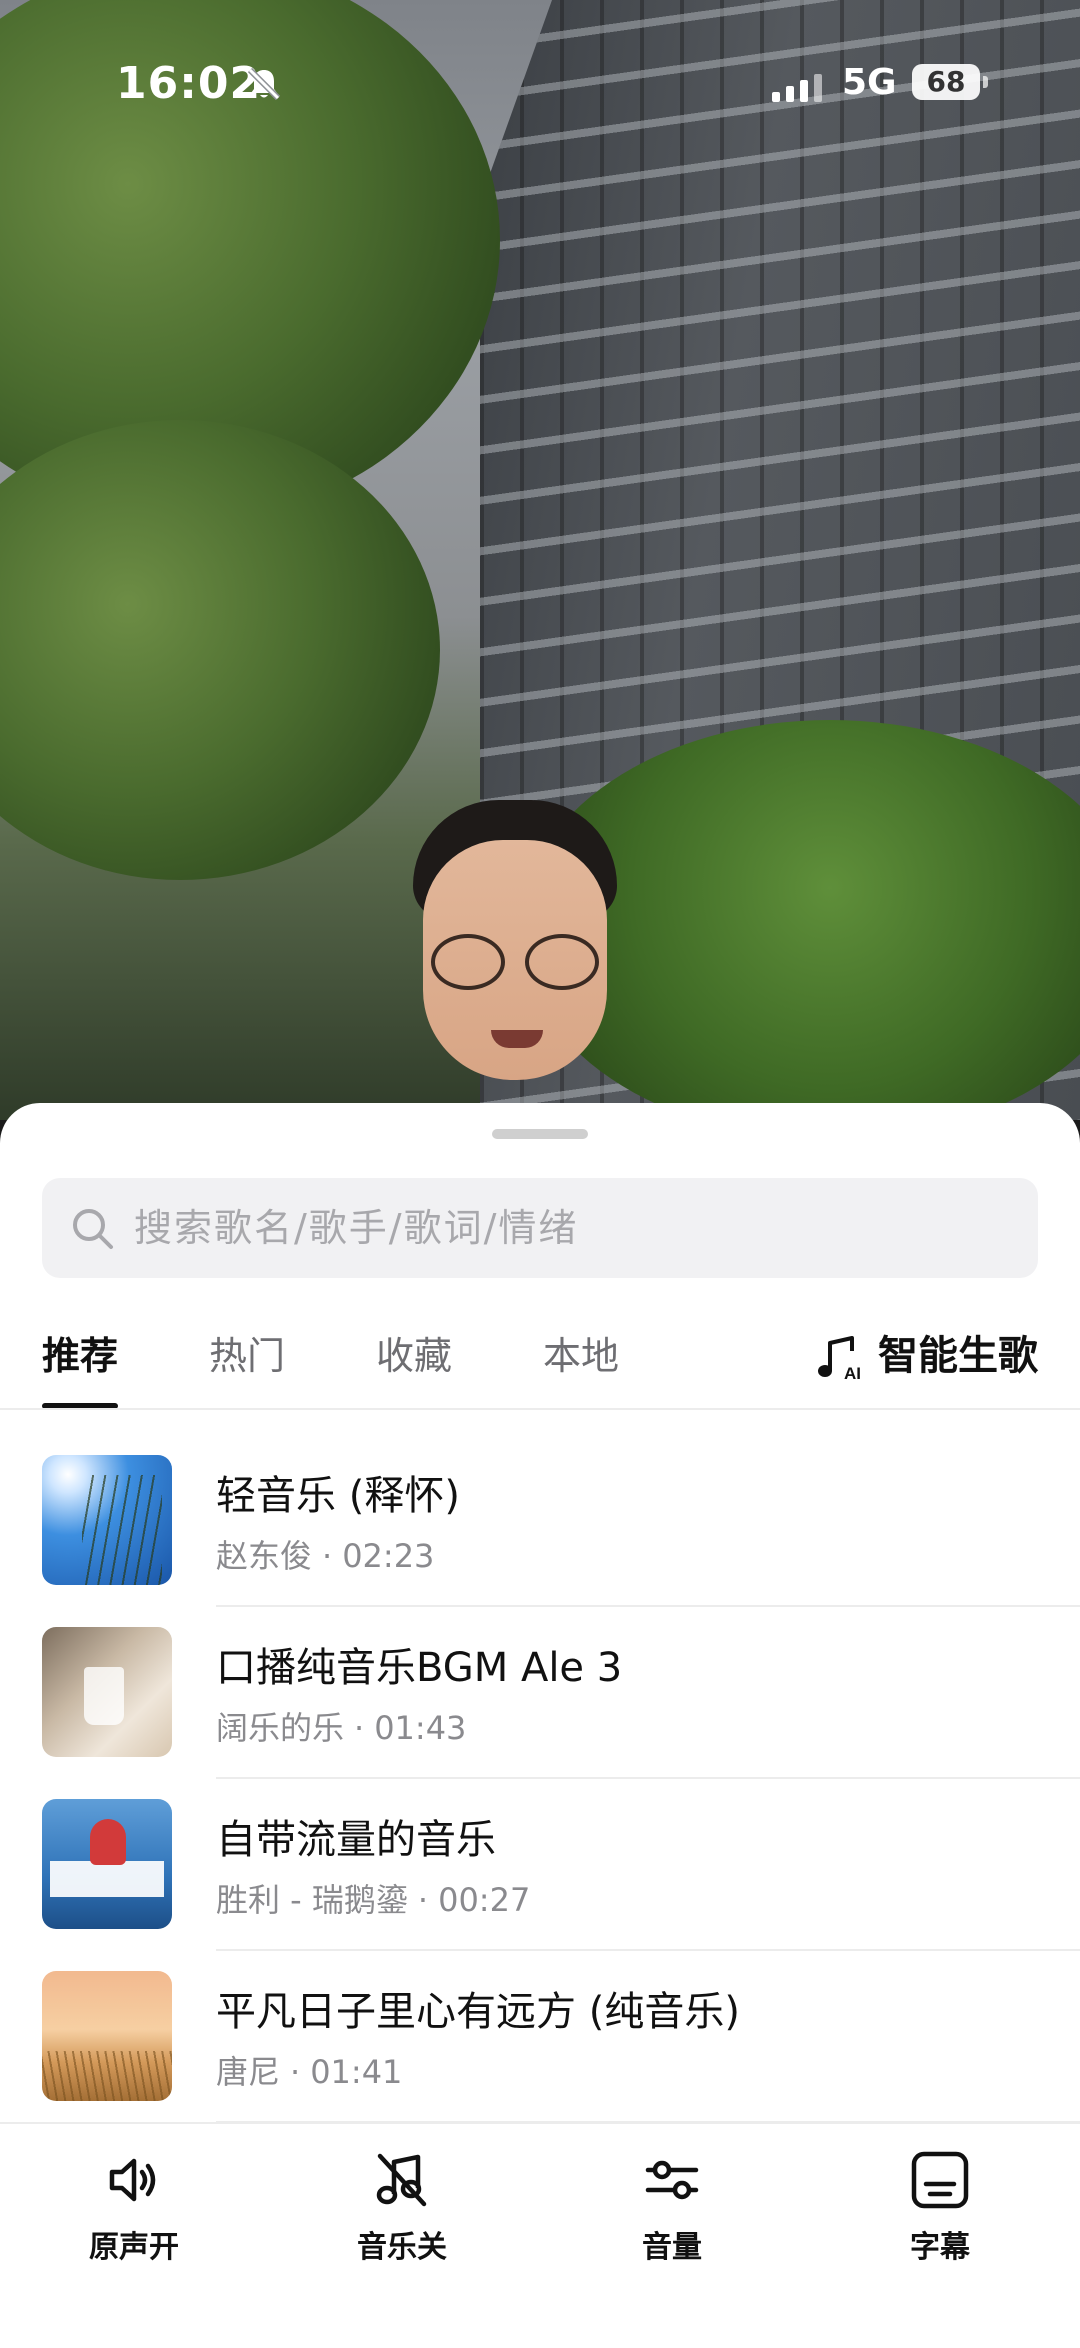  I want to click on presenter-image, so click(515, 960).